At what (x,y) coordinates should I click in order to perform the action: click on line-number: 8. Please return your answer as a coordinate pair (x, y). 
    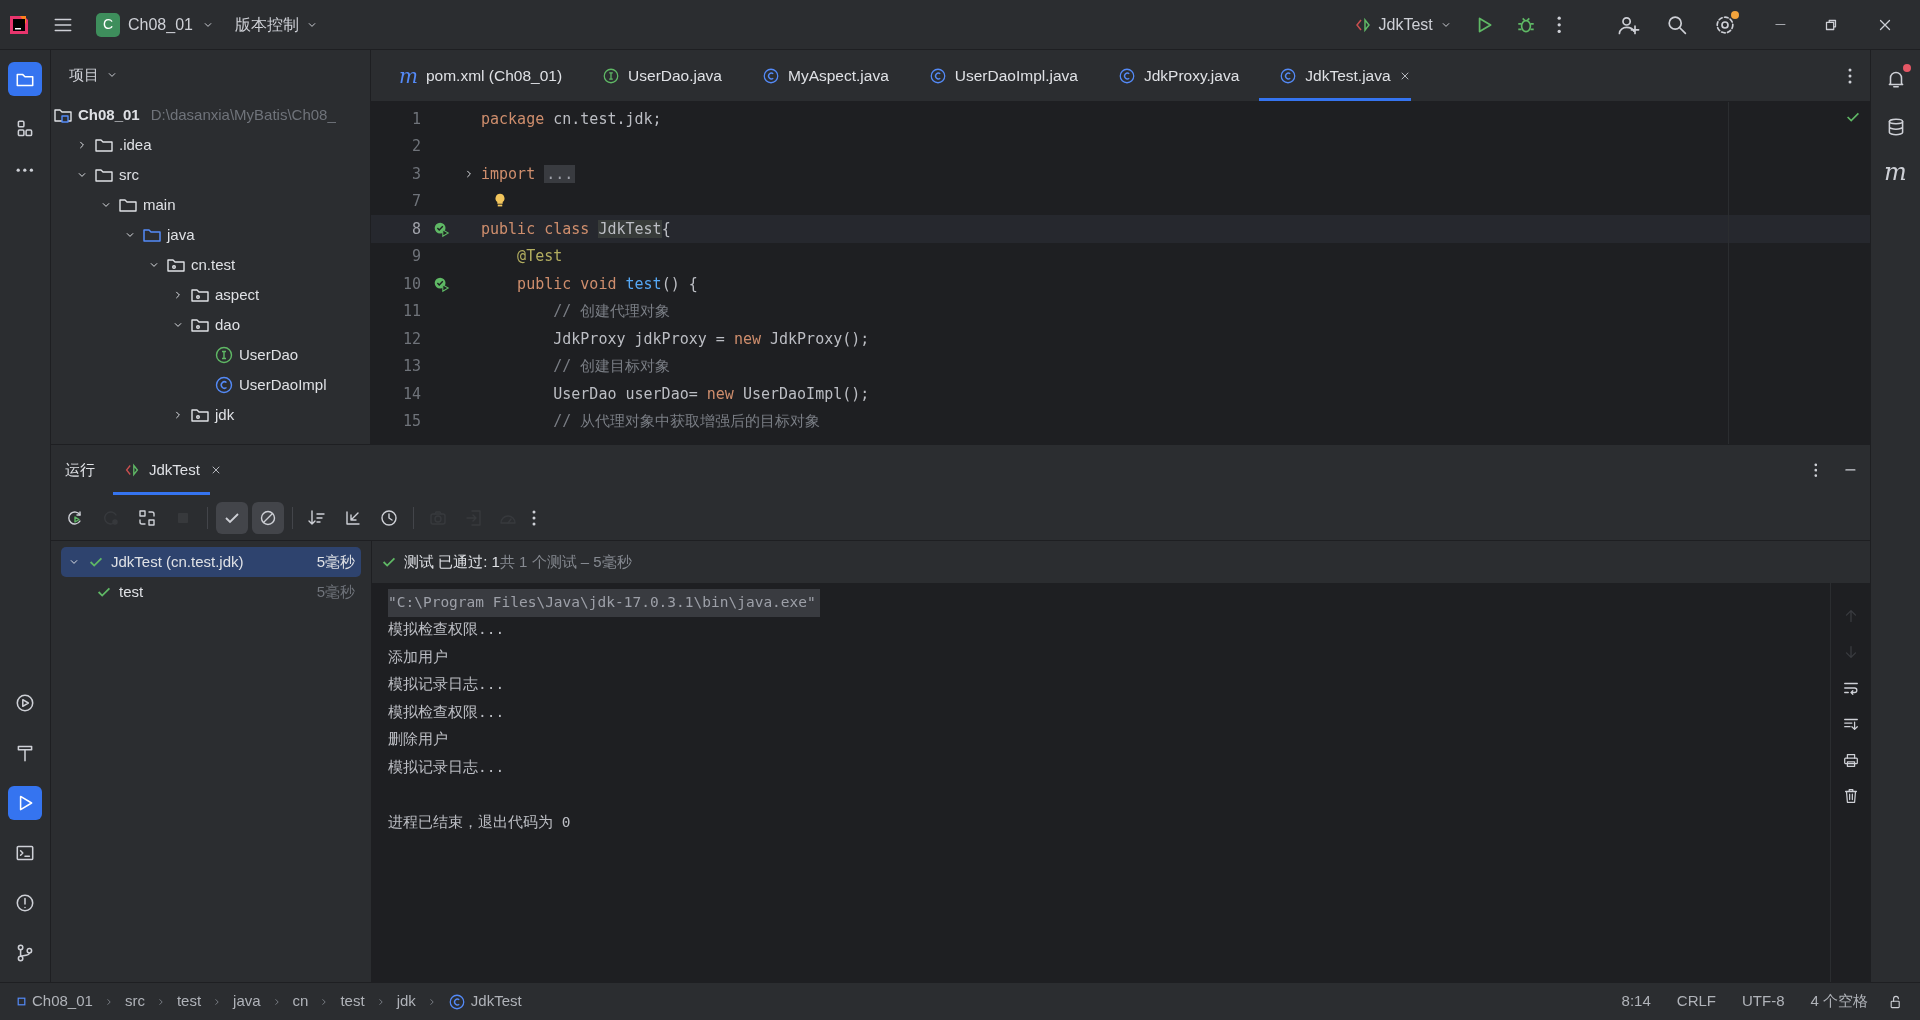
    Looking at the image, I should click on (415, 229).